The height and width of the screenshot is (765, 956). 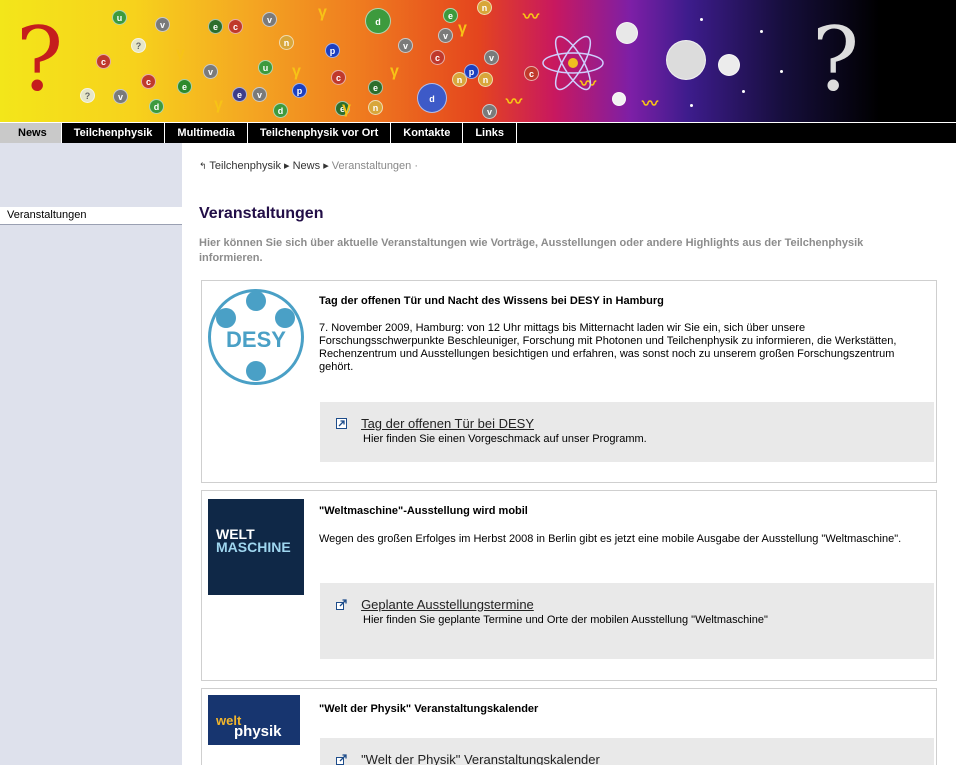 What do you see at coordinates (627, 751) in the screenshot?
I see `event-link-box: "Welt der Physik" Veranstaltungskalender` at bounding box center [627, 751].